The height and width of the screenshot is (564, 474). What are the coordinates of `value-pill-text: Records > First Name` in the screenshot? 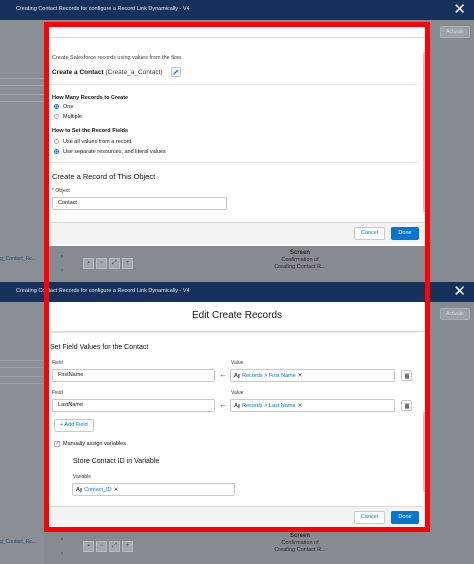 It's located at (269, 376).